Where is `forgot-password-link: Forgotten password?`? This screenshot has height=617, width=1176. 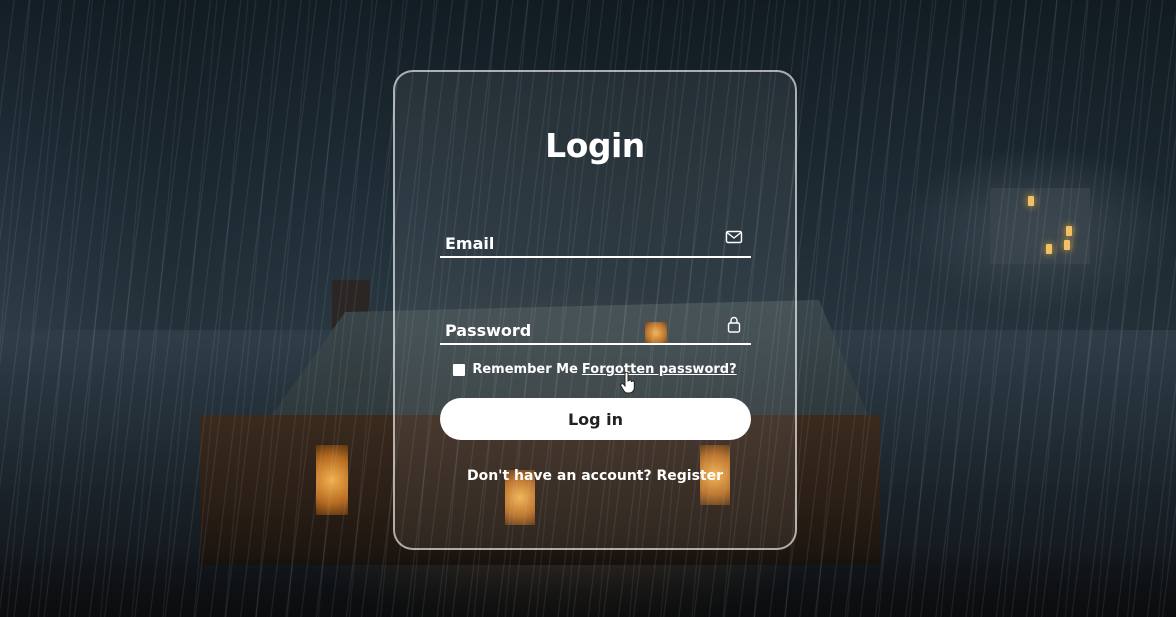
forgot-password-link: Forgotten password? is located at coordinates (659, 369).